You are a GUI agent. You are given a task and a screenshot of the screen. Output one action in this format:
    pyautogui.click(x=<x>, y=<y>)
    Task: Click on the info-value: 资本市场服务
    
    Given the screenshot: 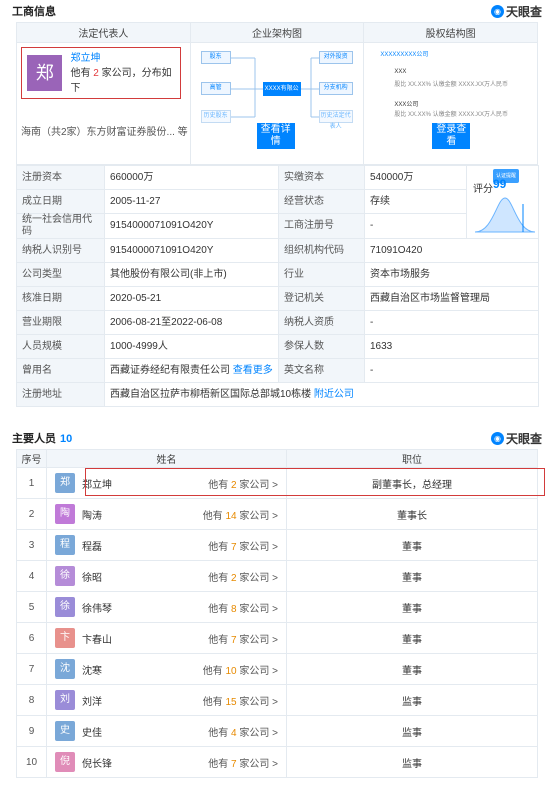 What is the action you would take?
    pyautogui.click(x=451, y=274)
    